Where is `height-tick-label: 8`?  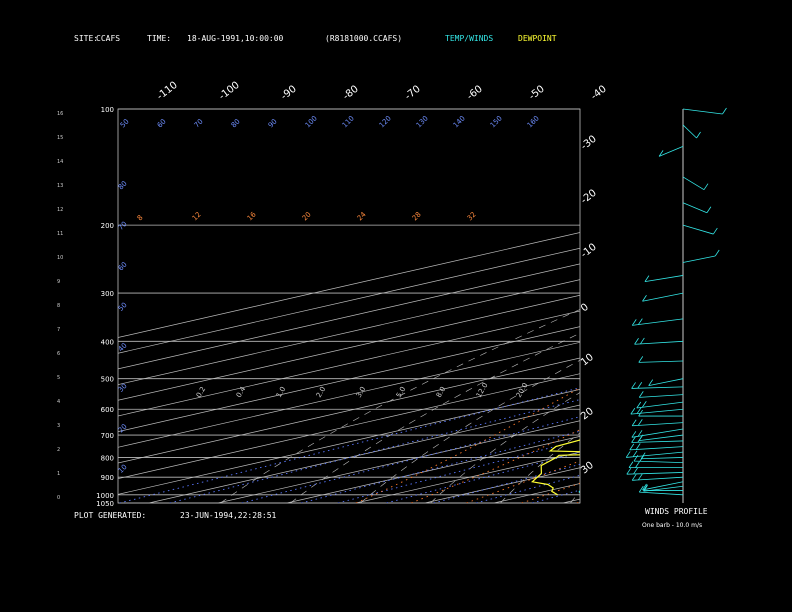
height-tick-label: 8 is located at coordinates (58, 306).